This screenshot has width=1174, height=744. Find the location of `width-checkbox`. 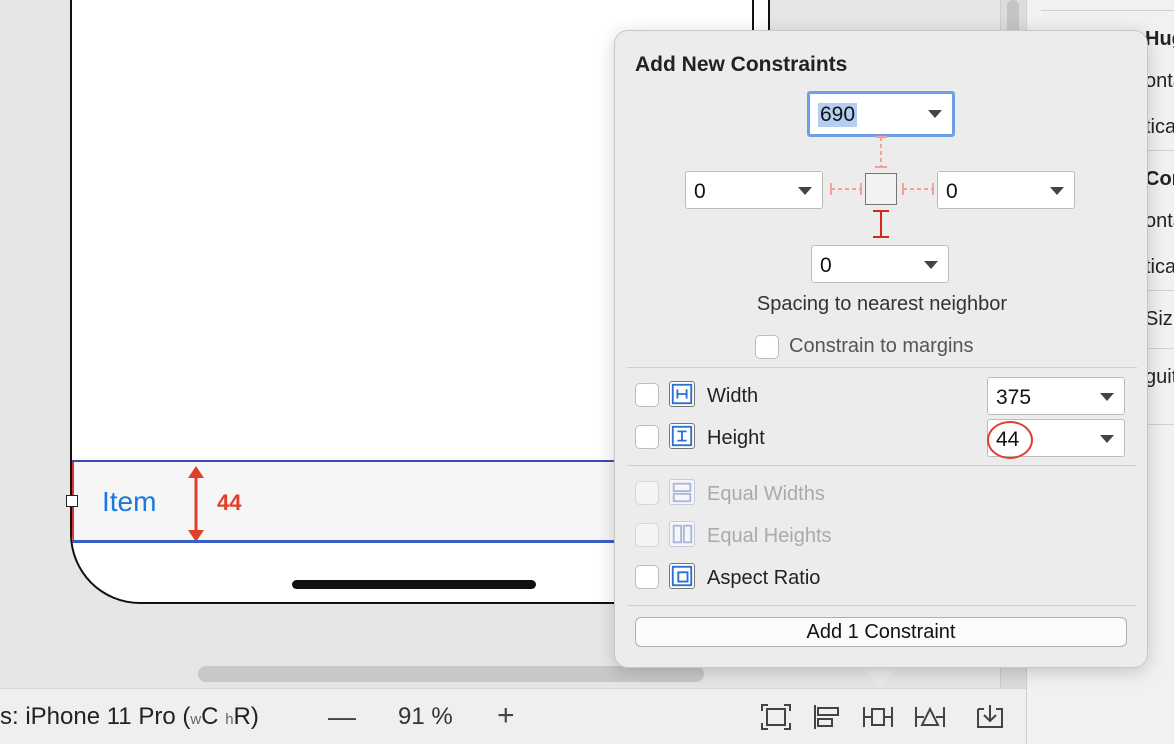

width-checkbox is located at coordinates (647, 395).